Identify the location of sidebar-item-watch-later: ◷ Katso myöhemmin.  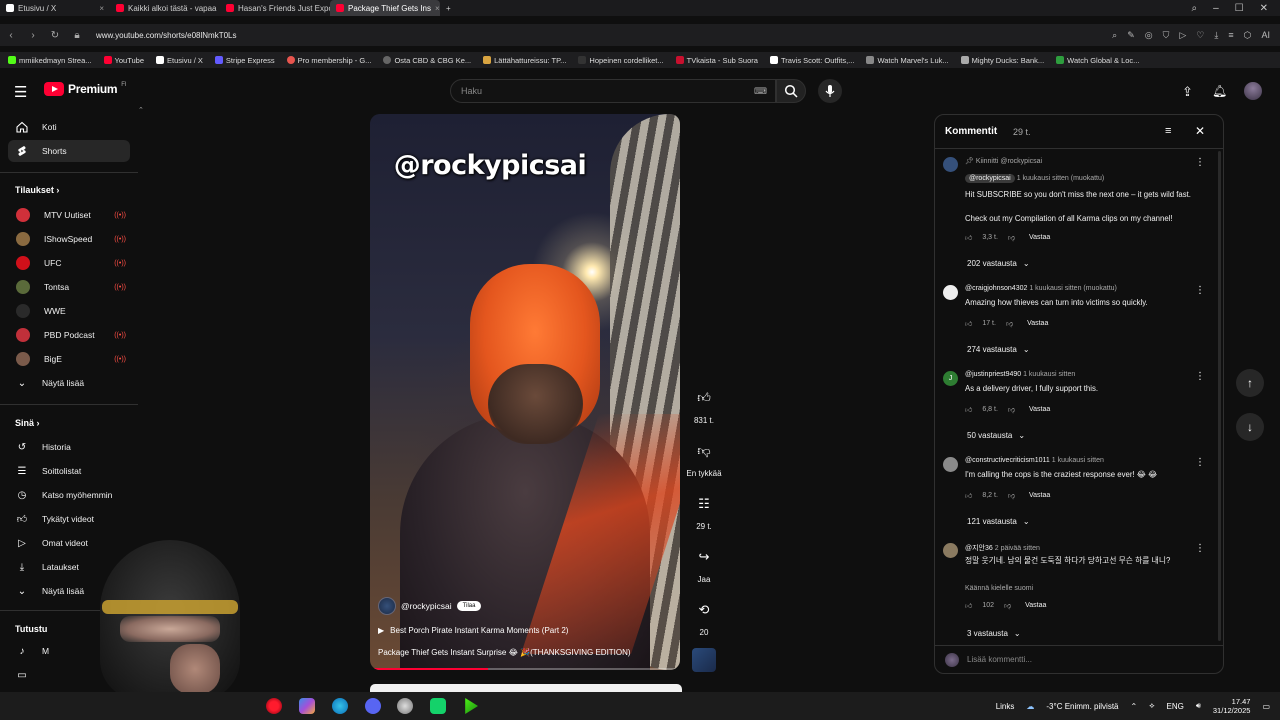
(69, 495).